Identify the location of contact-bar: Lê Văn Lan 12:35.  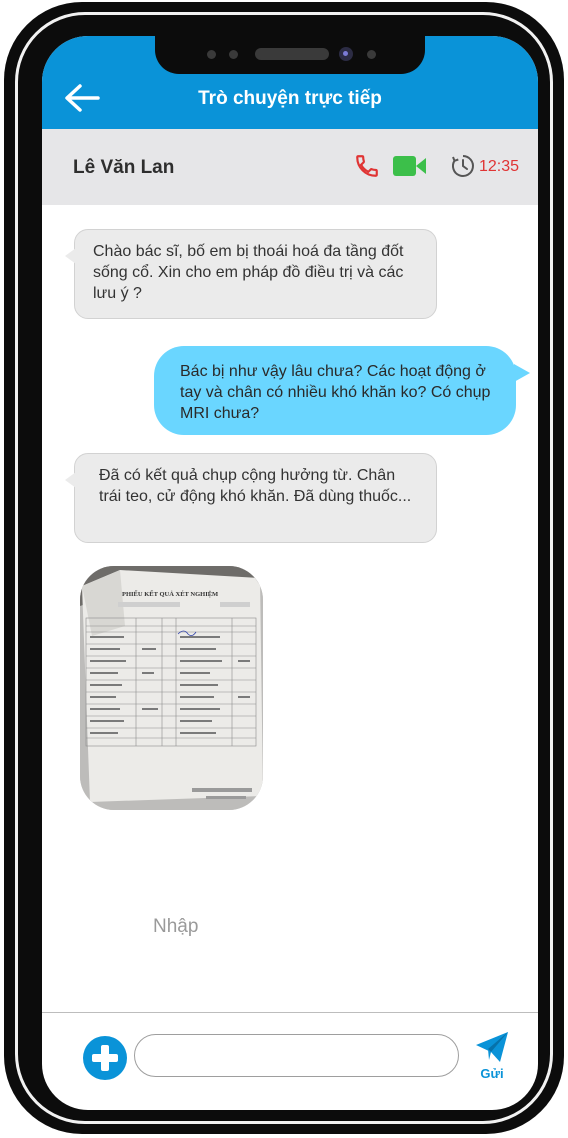
(290, 167).